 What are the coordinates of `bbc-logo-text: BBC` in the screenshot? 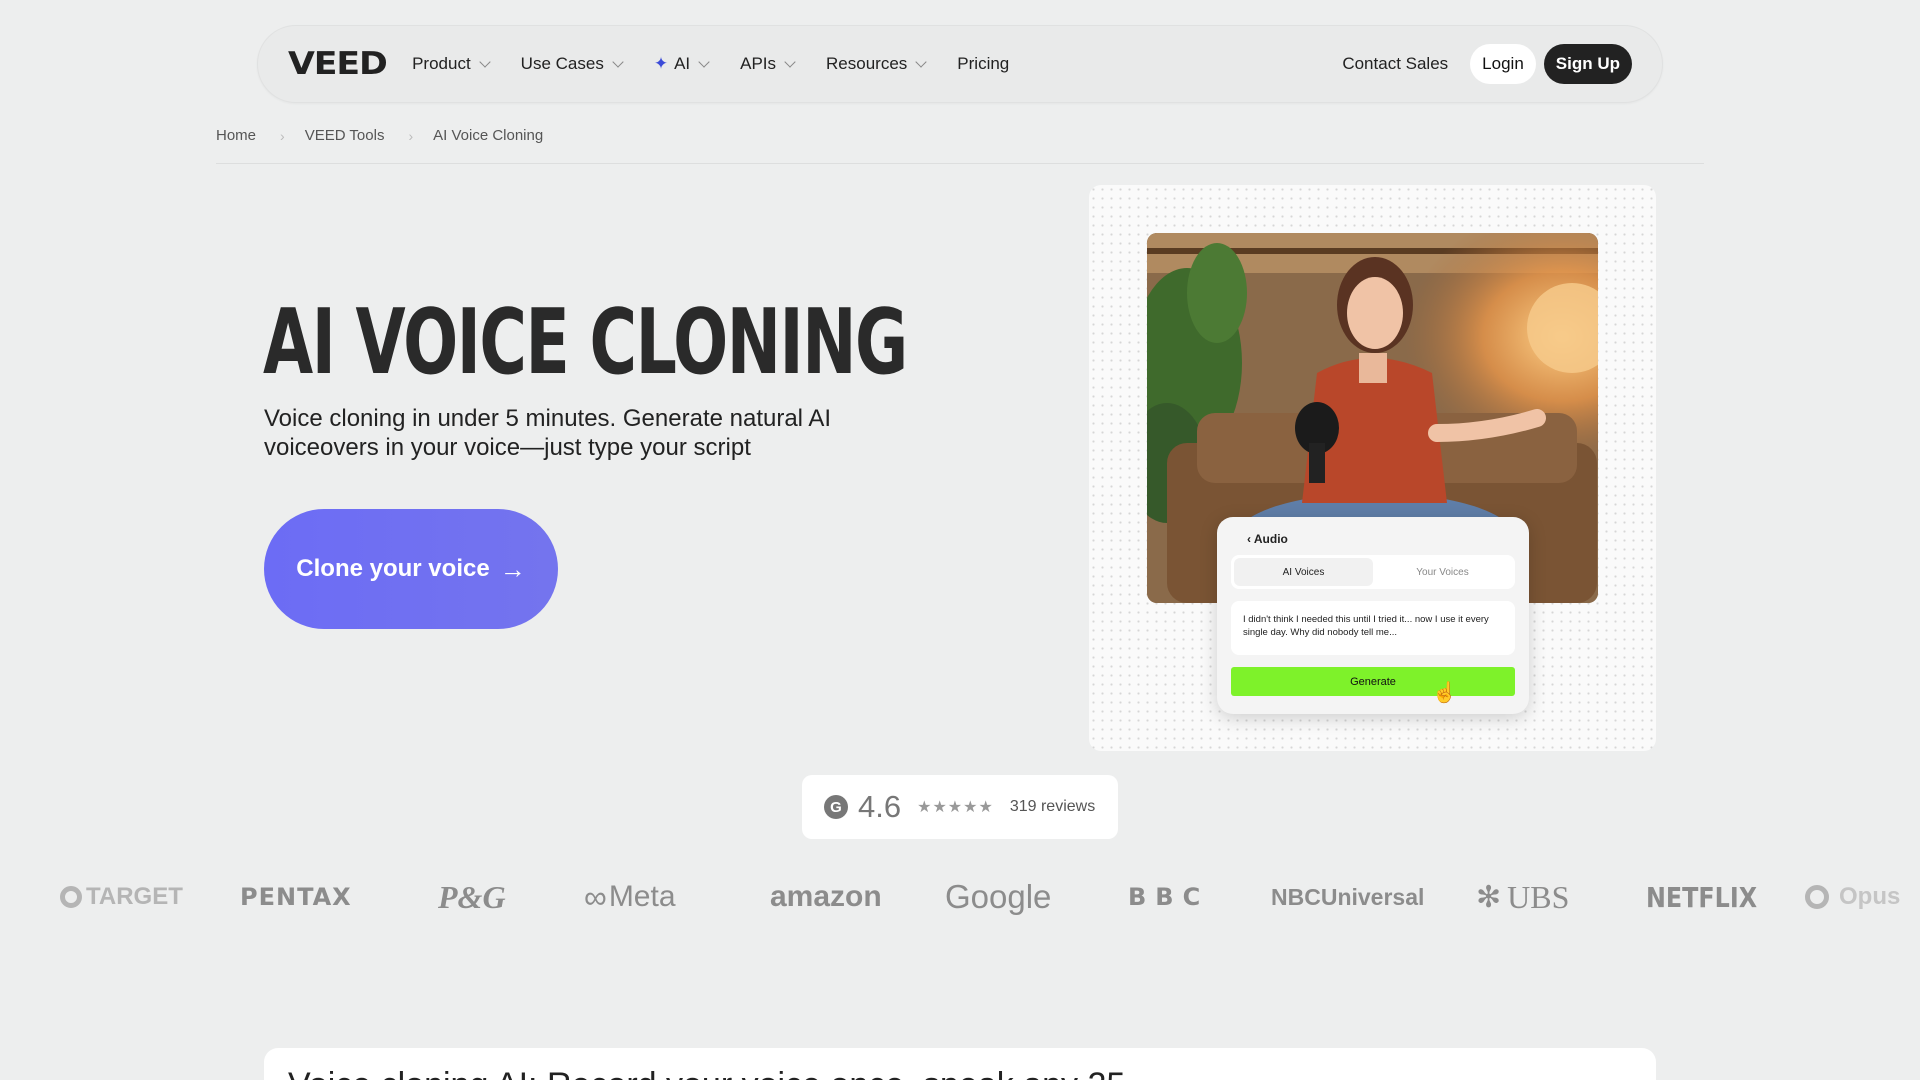 It's located at (1169, 897).